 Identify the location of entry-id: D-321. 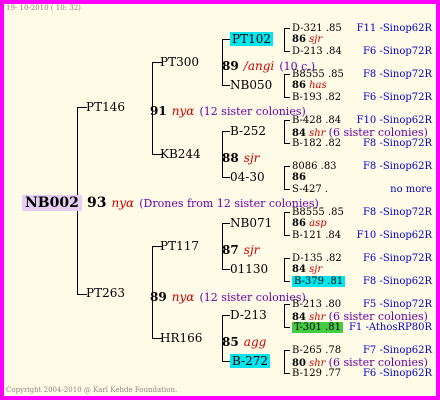
(307, 28).